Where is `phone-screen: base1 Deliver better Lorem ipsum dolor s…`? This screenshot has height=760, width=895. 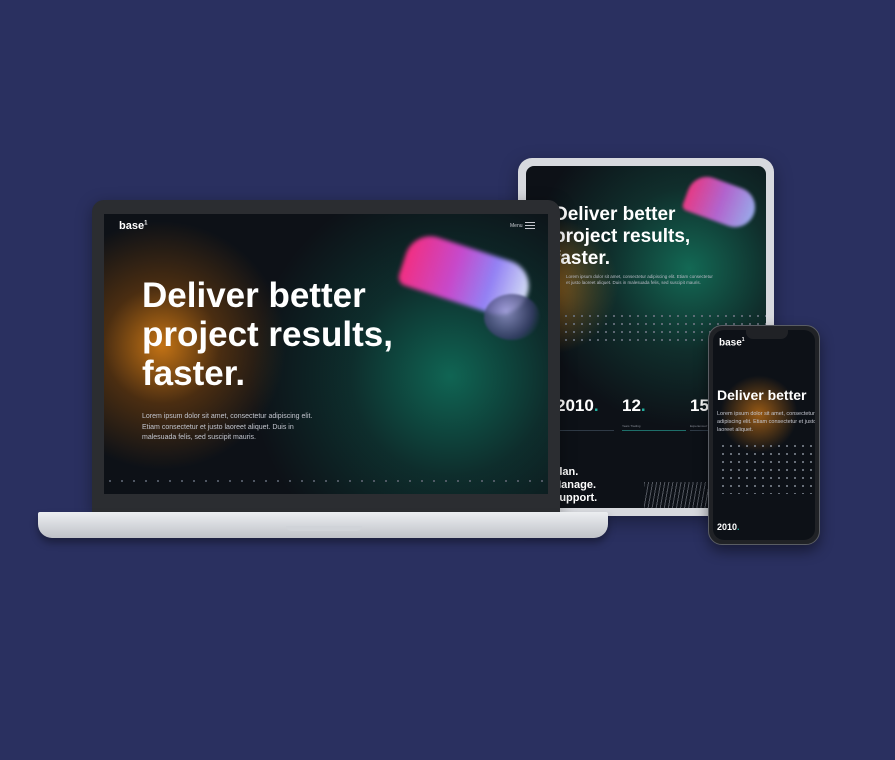 phone-screen: base1 Deliver better Lorem ipsum dolor s… is located at coordinates (764, 435).